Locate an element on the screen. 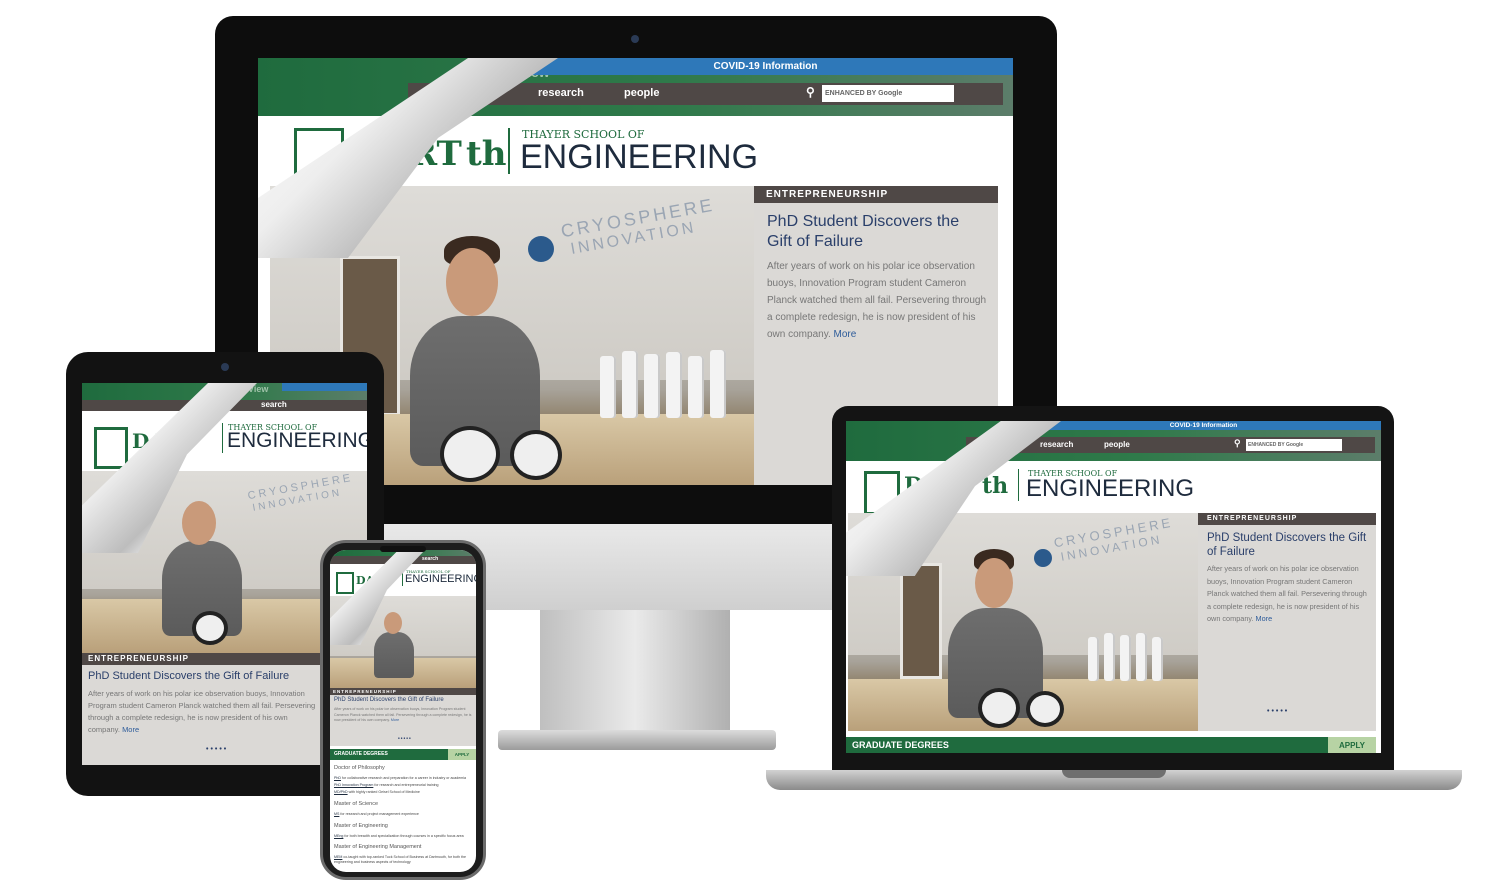  laptop-nav-research: research is located at coordinates (1056, 444).